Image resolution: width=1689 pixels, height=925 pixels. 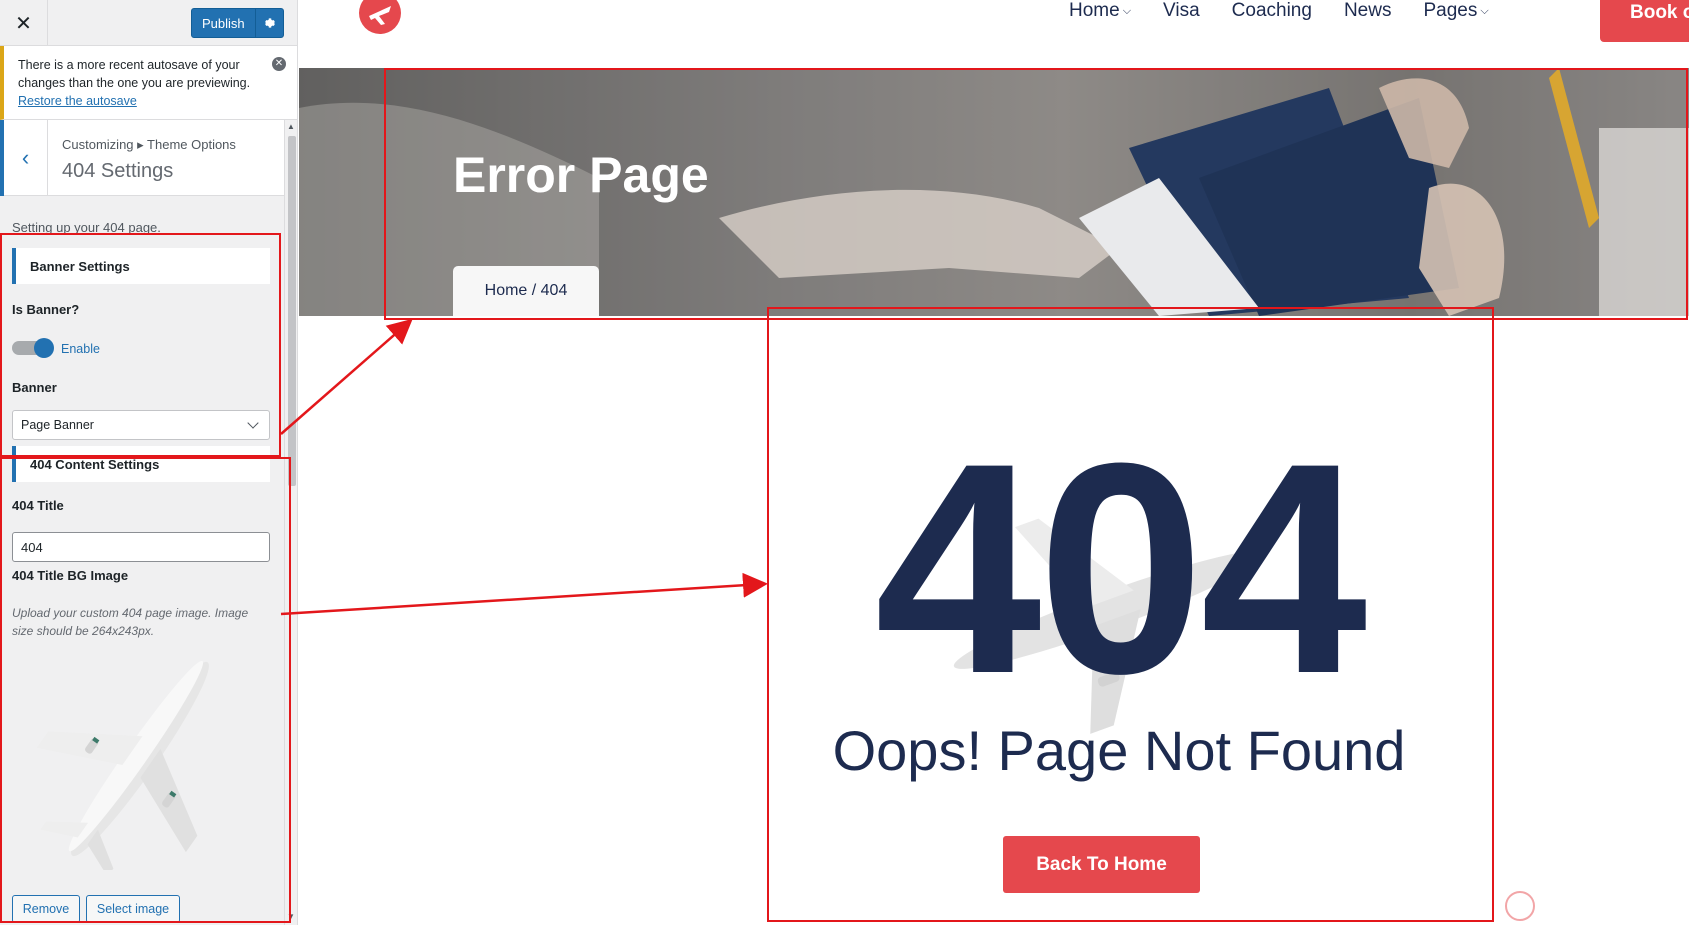 I want to click on nav-home-label: Home, so click(x=1094, y=10).